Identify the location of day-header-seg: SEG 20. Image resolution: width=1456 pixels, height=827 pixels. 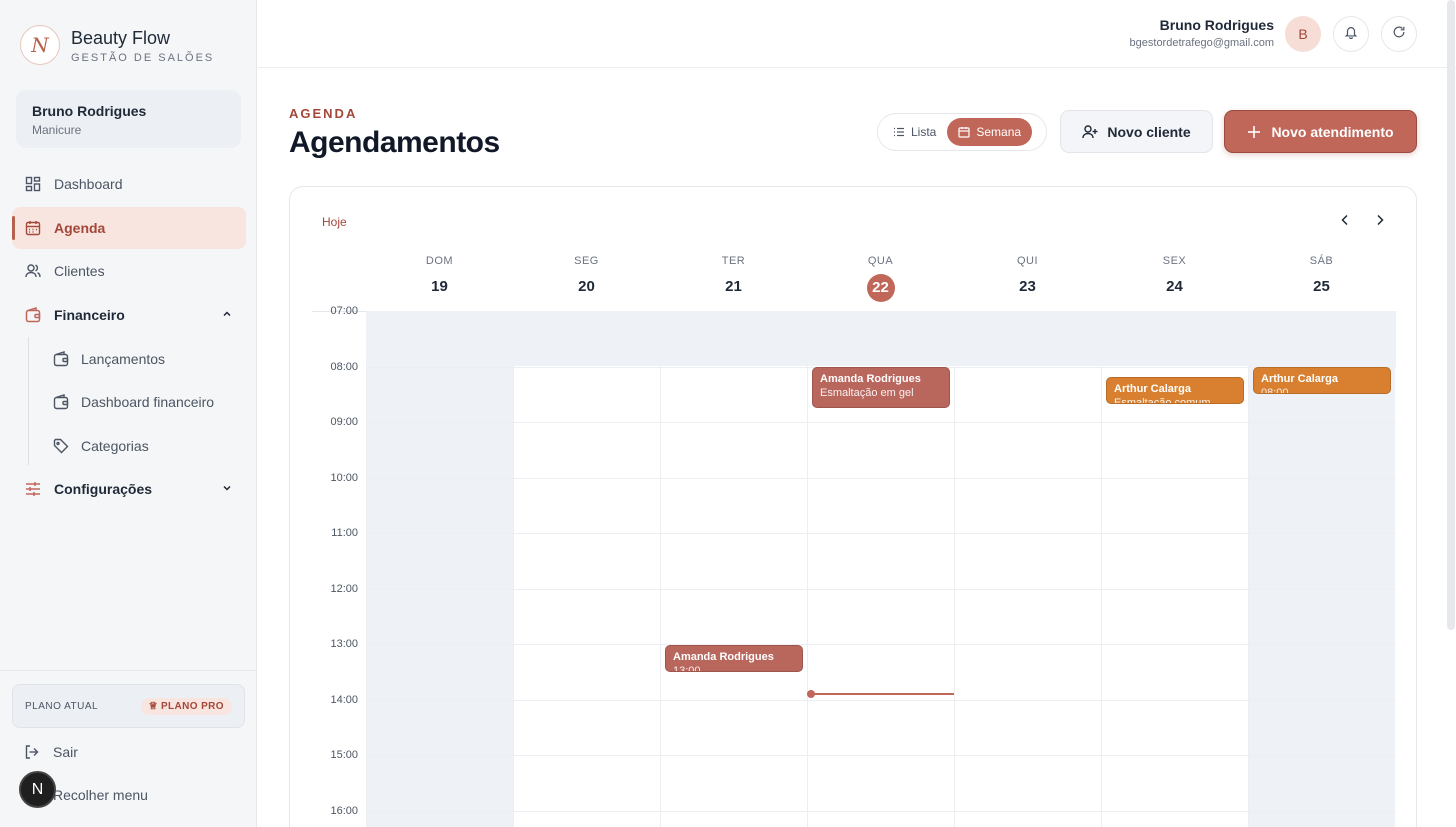
(586, 277).